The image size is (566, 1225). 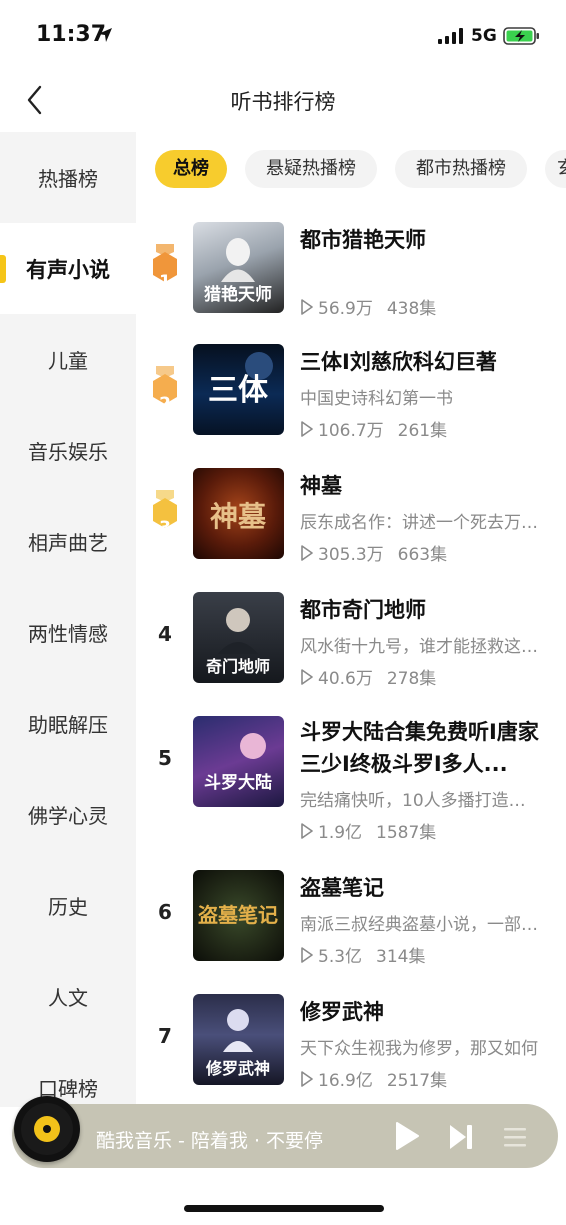 I want to click on battery-charging-icon, so click(x=522, y=38).